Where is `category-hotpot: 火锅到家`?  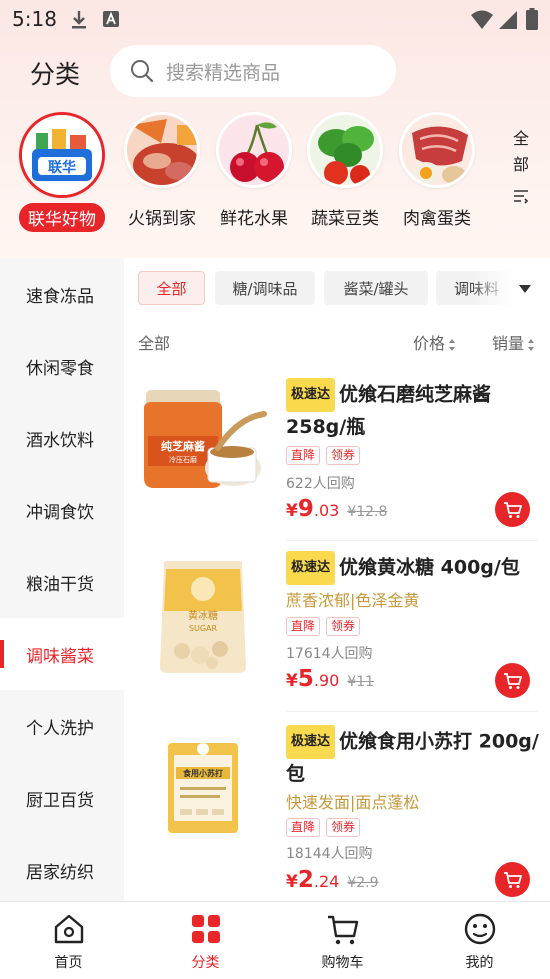
category-hotpot: 火锅到家 is located at coordinates (162, 170).